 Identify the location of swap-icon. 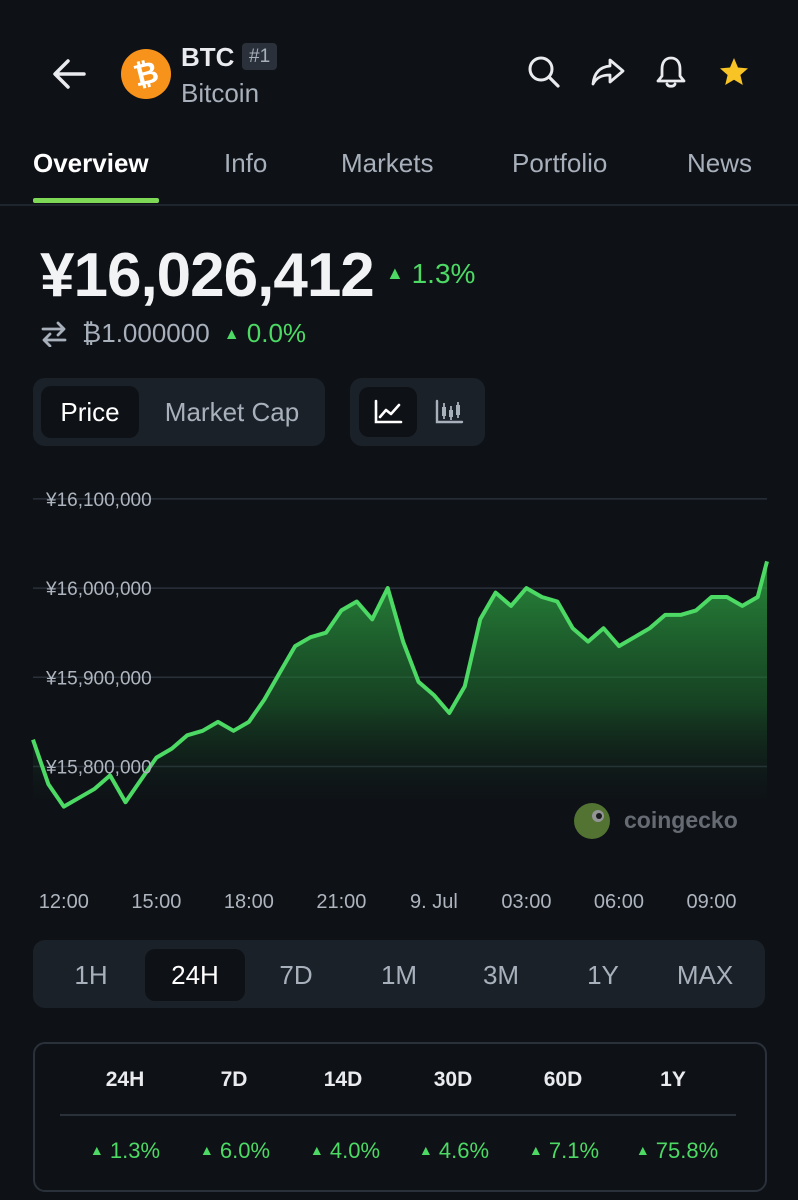
(54, 334).